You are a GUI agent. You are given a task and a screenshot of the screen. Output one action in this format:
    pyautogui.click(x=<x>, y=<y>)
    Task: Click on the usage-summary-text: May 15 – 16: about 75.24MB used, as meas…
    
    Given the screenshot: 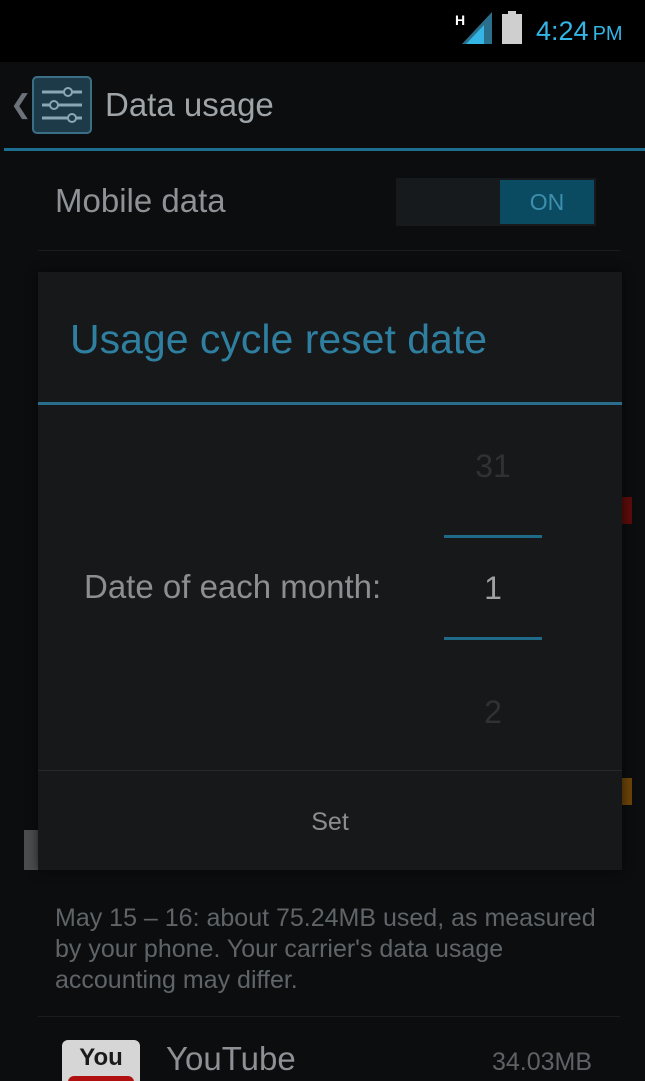 What is the action you would take?
    pyautogui.click(x=325, y=949)
    